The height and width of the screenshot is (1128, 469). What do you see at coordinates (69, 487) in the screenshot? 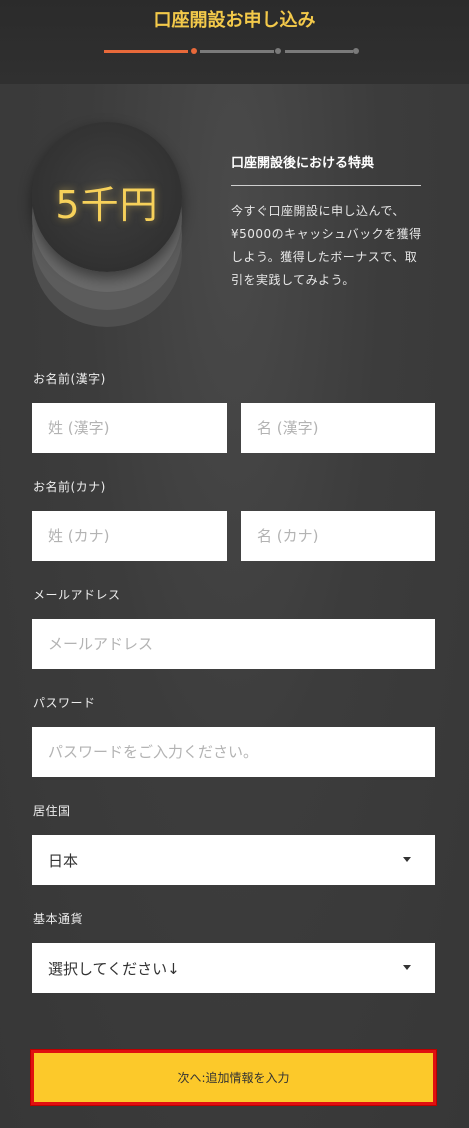
I see `name-kana-label: お名前(カナ)` at bounding box center [69, 487].